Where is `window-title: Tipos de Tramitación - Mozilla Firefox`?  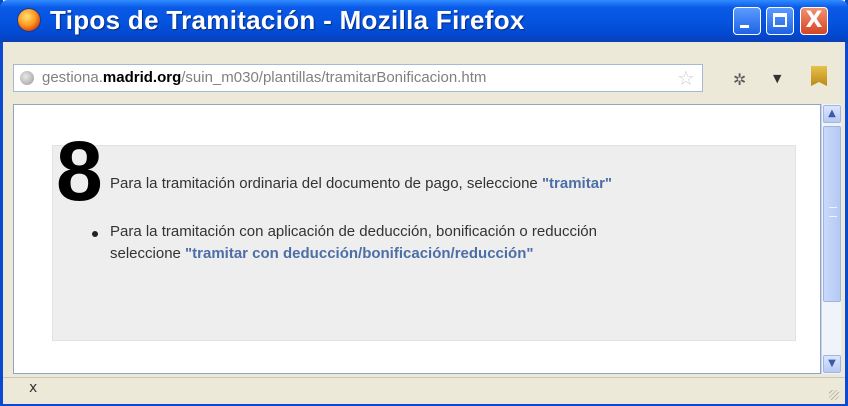
window-title: Tipos de Tramitación - Mozilla Firefox is located at coordinates (287, 20).